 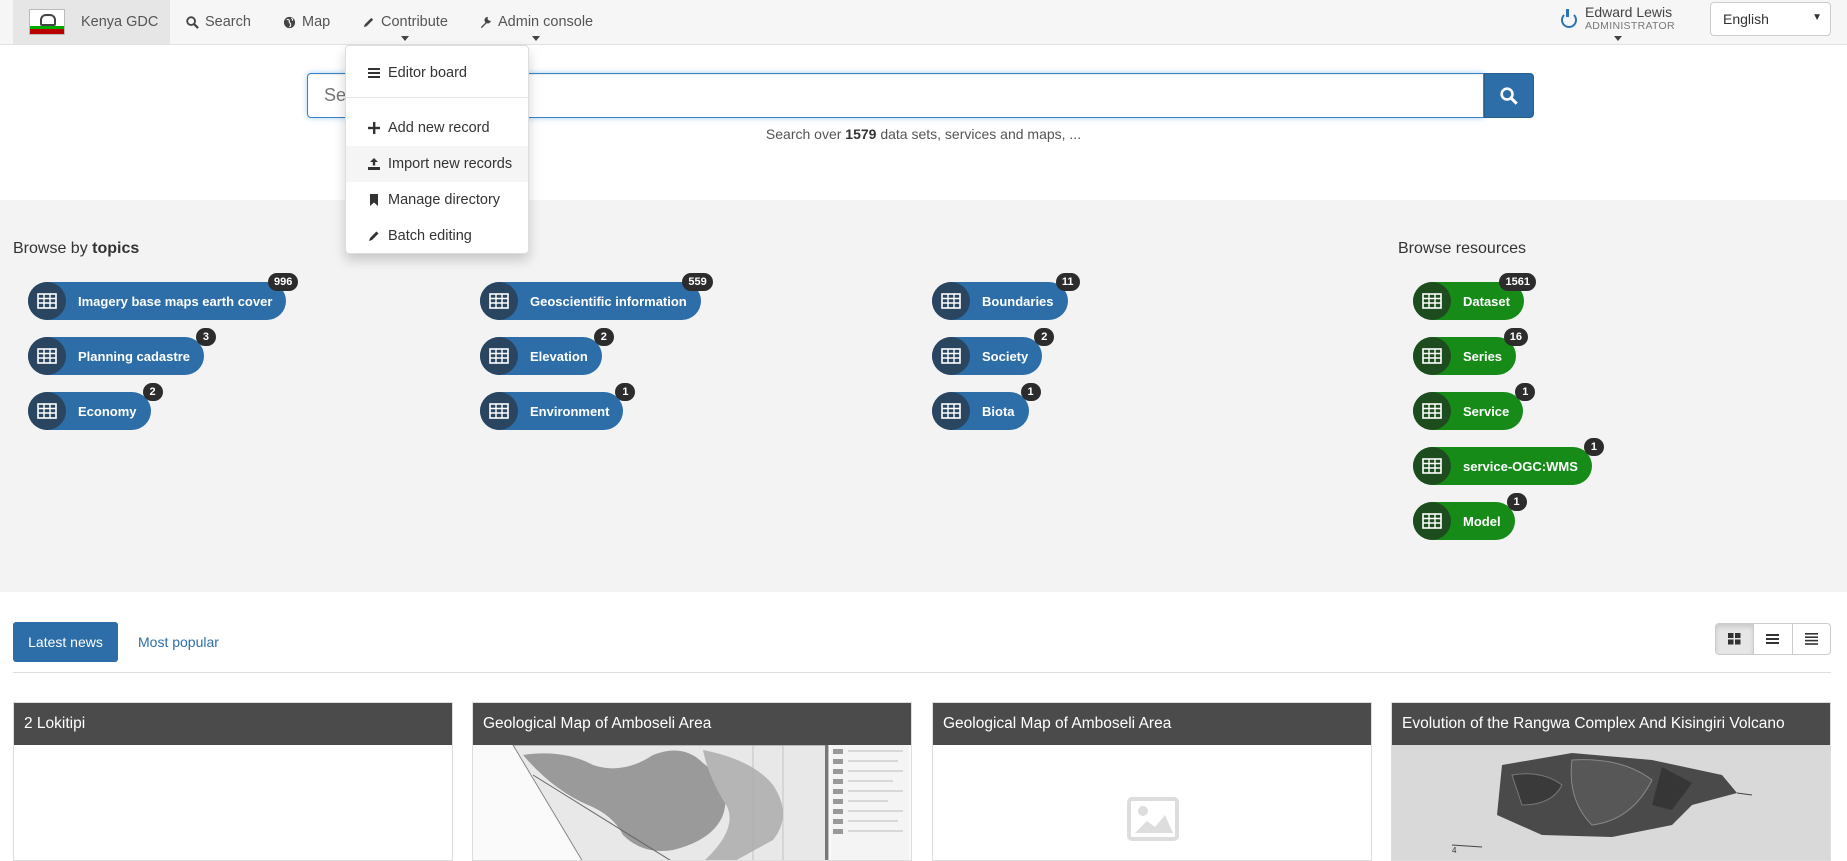 What do you see at coordinates (316, 22) in the screenshot?
I see `nav-map-label: Map` at bounding box center [316, 22].